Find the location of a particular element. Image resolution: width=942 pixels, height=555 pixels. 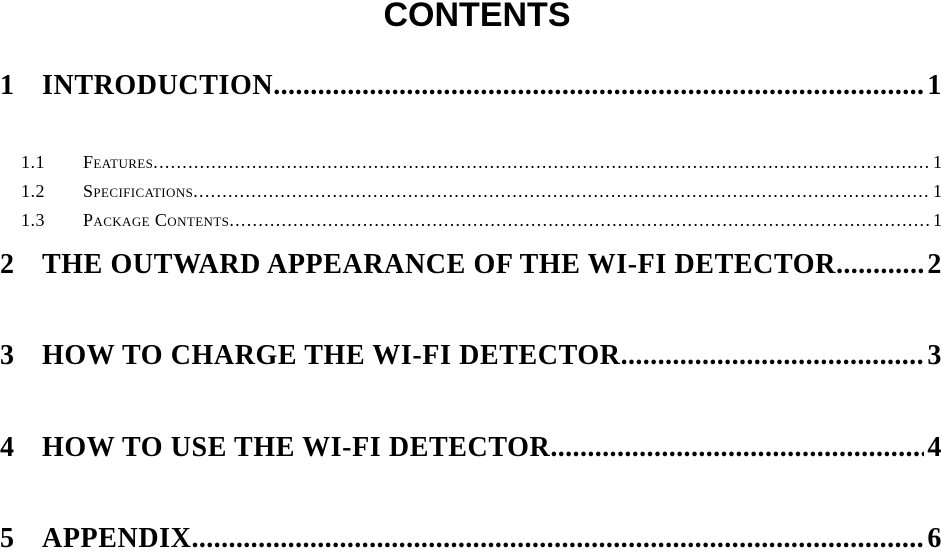

toc-entry-label: HOW TO CHARGE THE WI-FI DETECTOR is located at coordinates (331, 356).